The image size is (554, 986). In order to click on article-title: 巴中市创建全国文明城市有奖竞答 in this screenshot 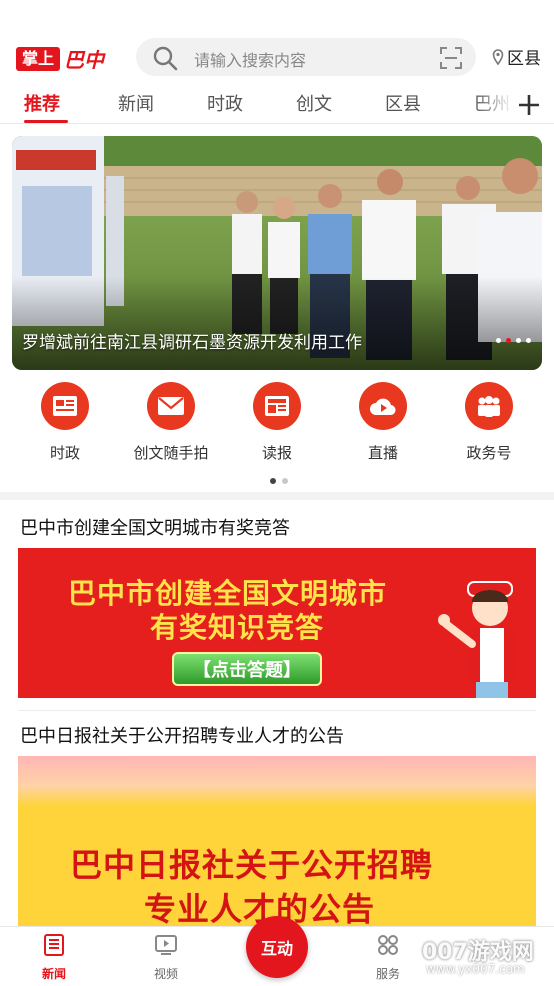, I will do `click(155, 527)`.